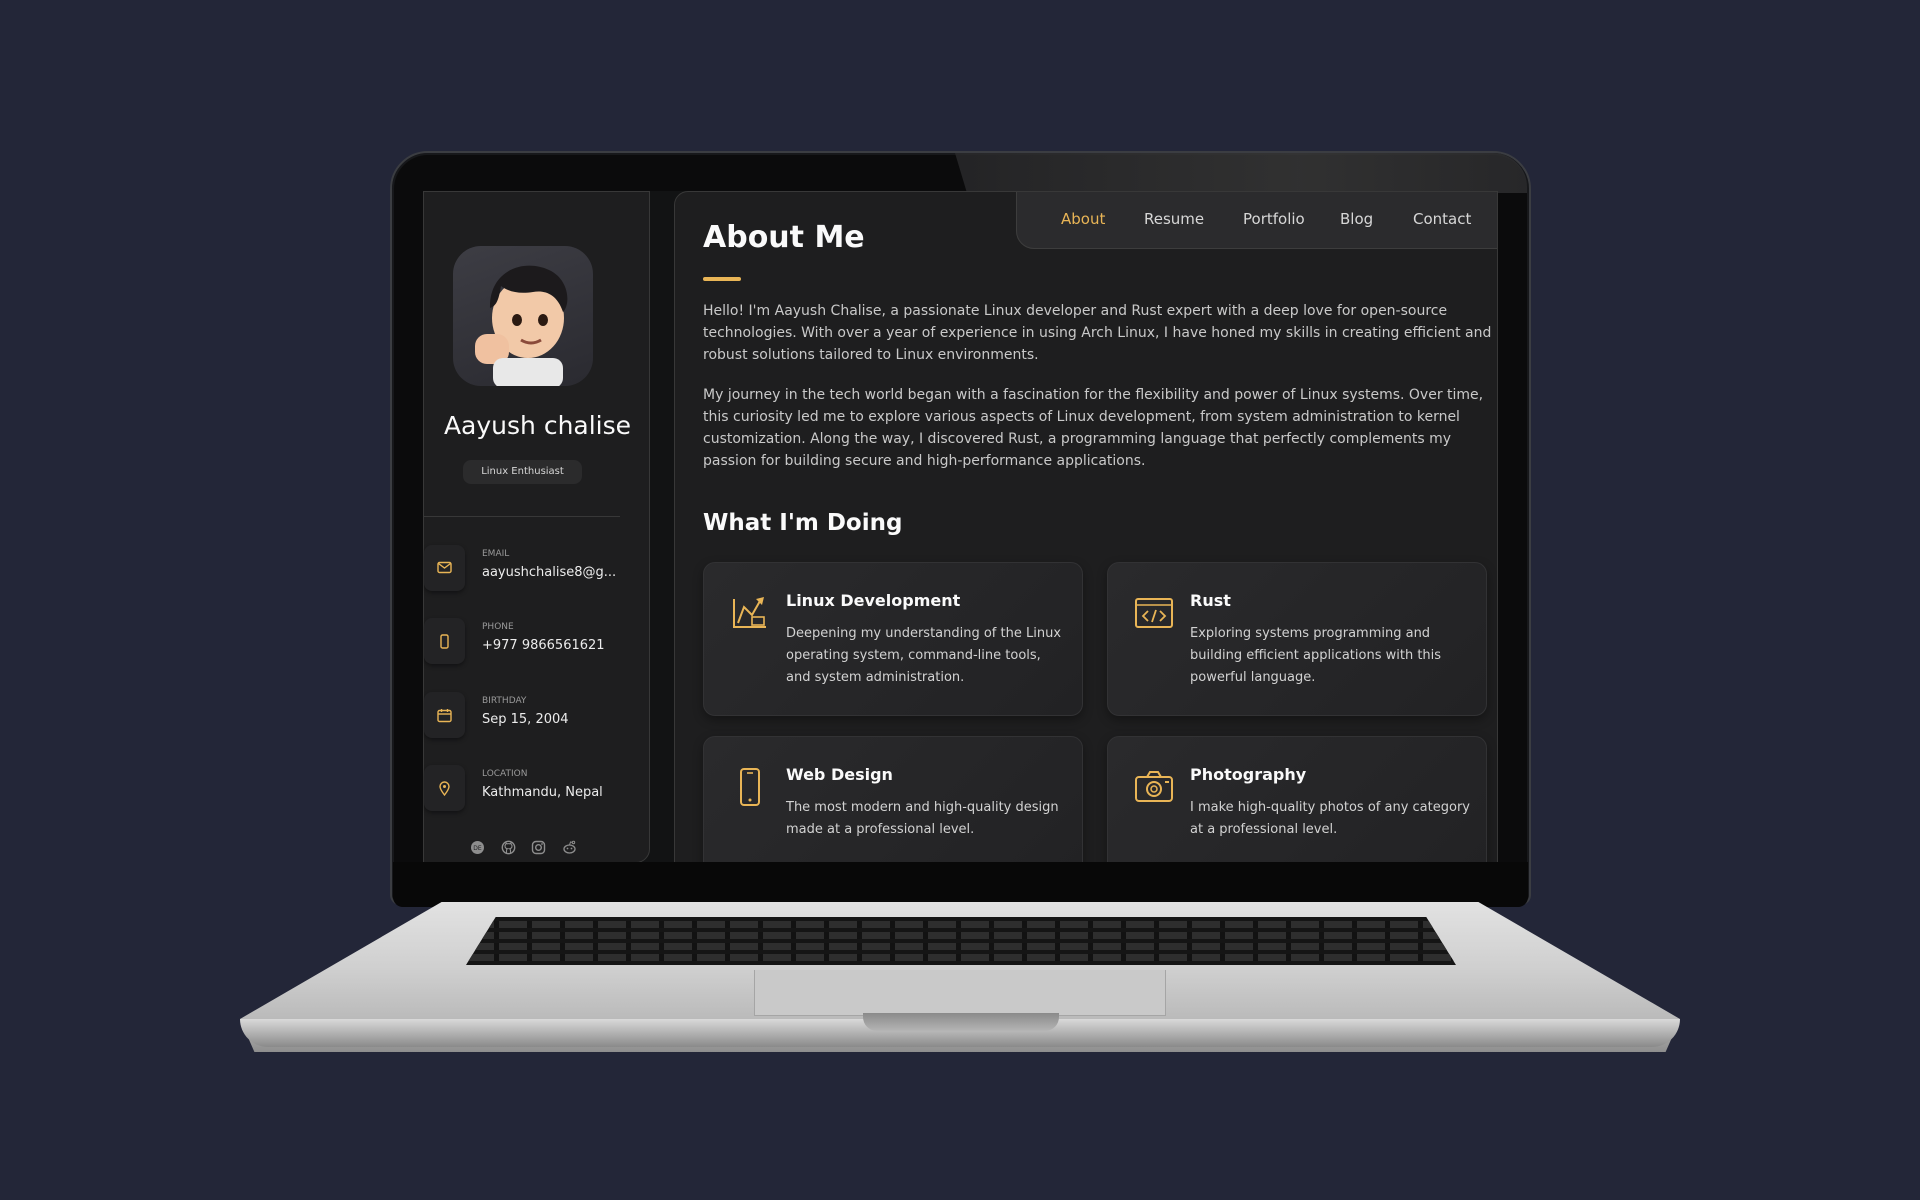 The height and width of the screenshot is (1200, 1920). Describe the element at coordinates (508, 847) in the screenshot. I see `github-icon` at that location.